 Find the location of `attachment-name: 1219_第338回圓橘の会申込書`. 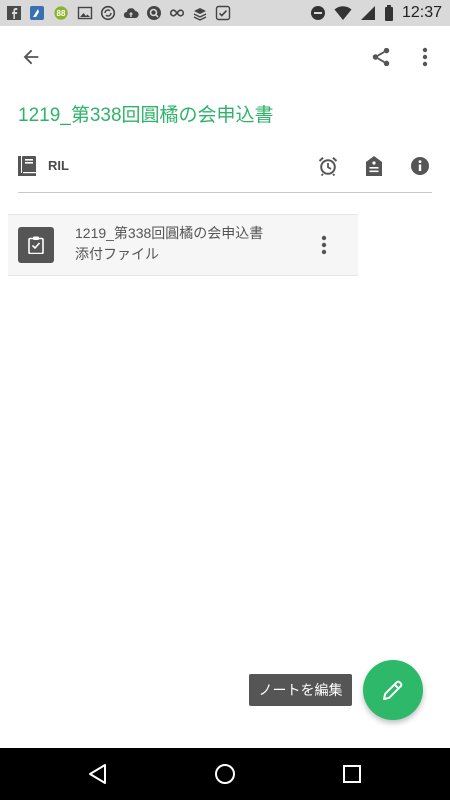

attachment-name: 1219_第338回圓橘の会申込書 is located at coordinates (169, 233).